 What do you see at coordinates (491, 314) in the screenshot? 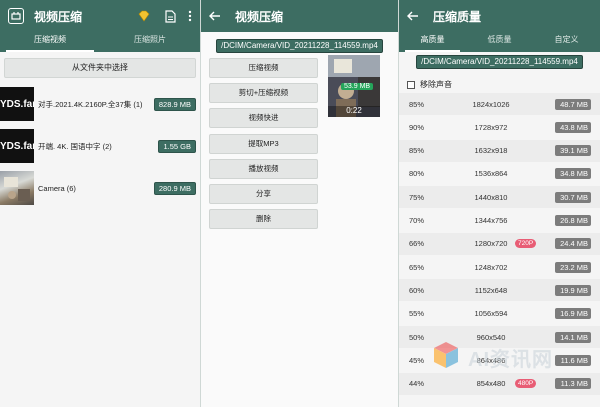
I see `quality-resolution: 1056x594` at bounding box center [491, 314].